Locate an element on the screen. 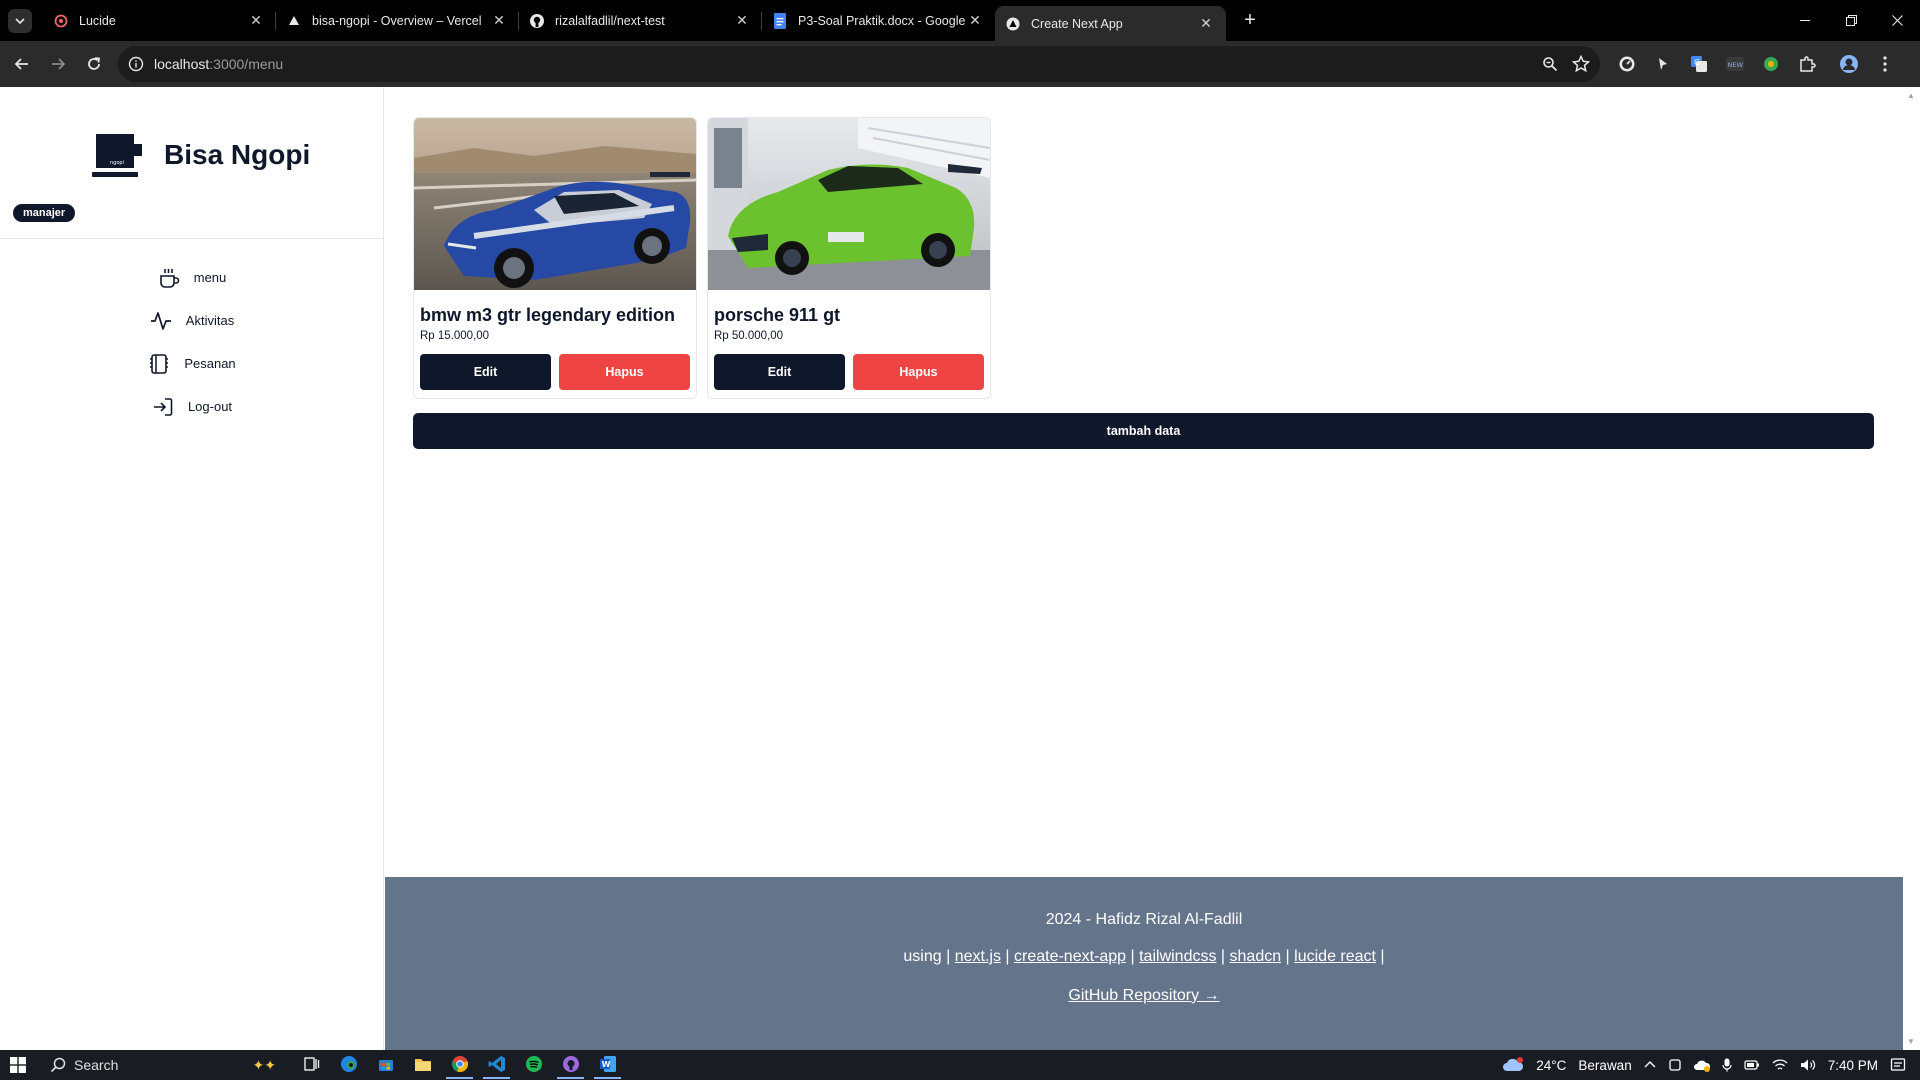 The image size is (1920, 1080). svg-text: NEW is located at coordinates (1736, 65).